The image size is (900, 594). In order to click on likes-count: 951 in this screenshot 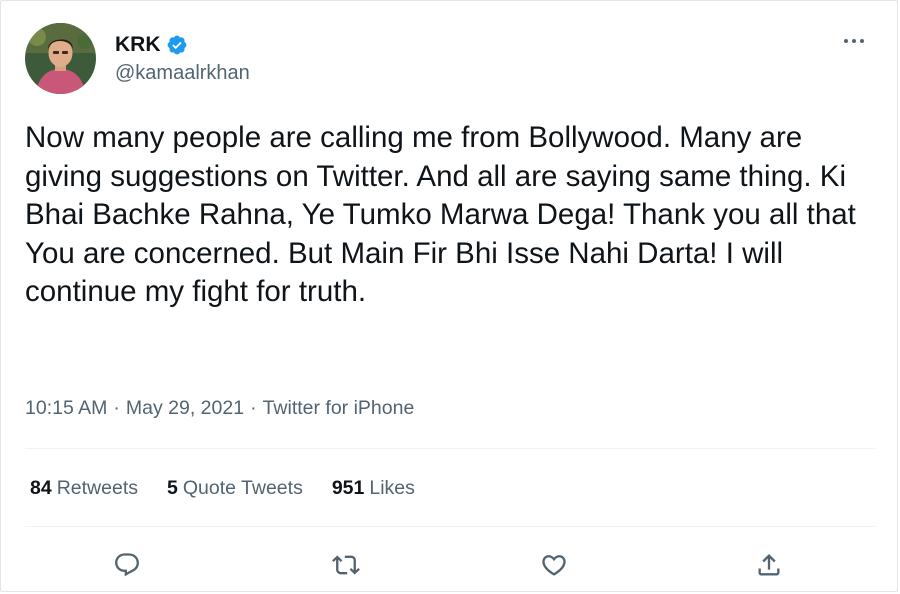, I will do `click(348, 488)`.